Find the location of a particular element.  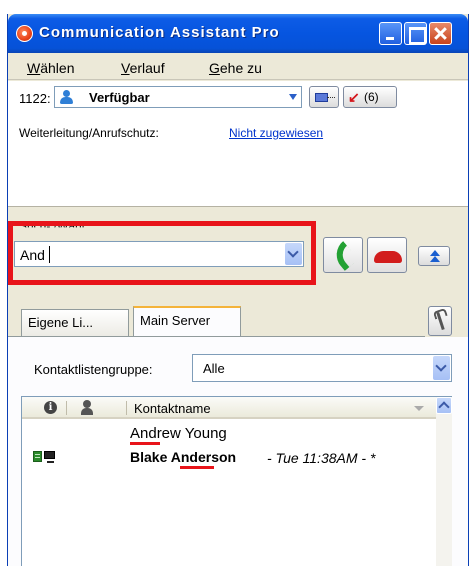

missed-call-icon: ↙ is located at coordinates (354, 97).